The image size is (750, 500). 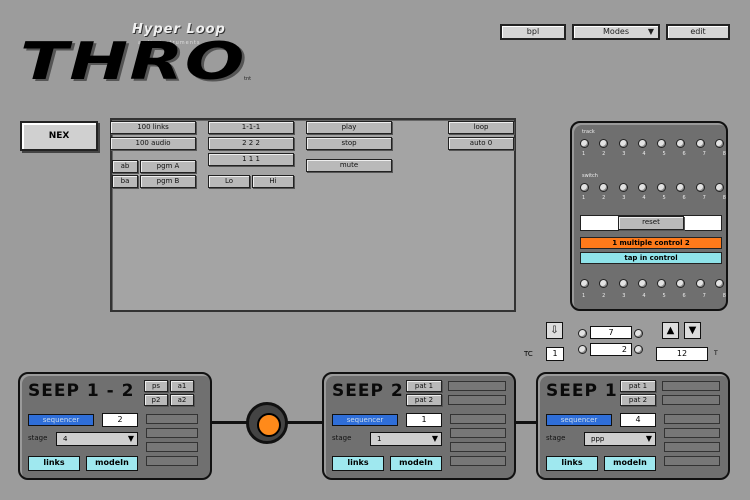 I want to click on reset-button: reset, so click(x=651, y=223).